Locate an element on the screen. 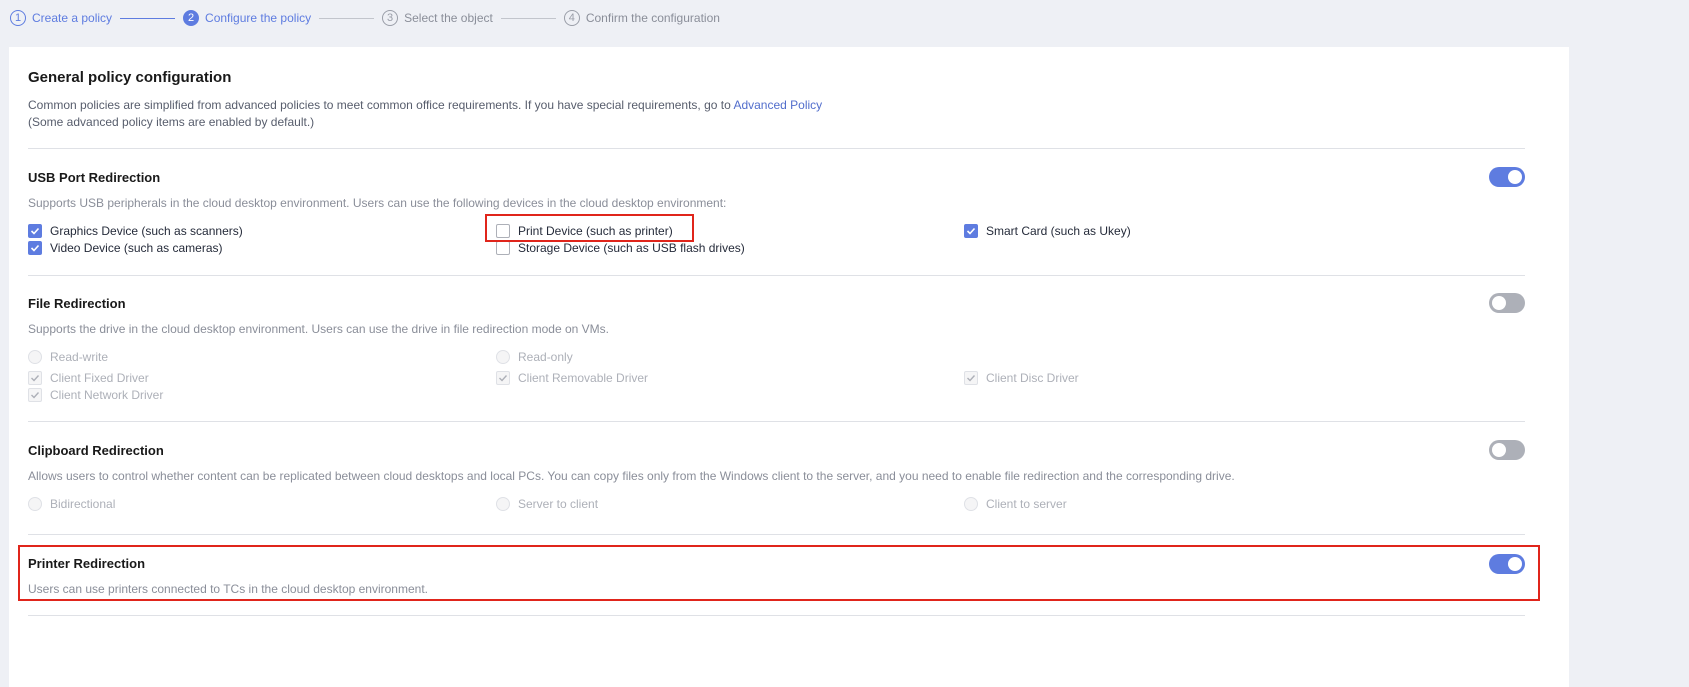 This screenshot has width=1689, height=687. page-title: General policy configuration is located at coordinates (130, 77).